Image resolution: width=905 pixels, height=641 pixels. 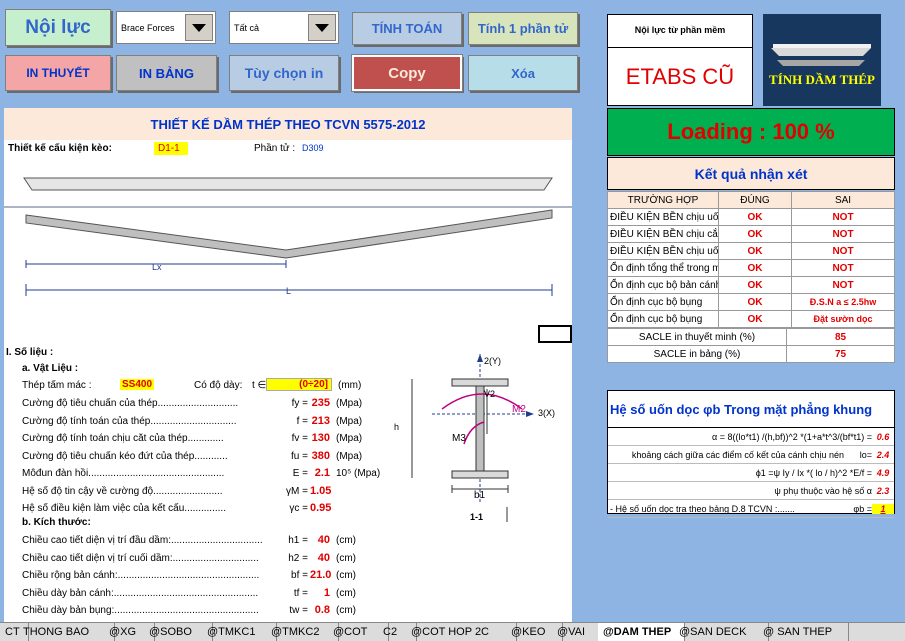 What do you see at coordinates (461, 632) in the screenshot?
I see `sheet-tab: @COT HOP 2C` at bounding box center [461, 632].